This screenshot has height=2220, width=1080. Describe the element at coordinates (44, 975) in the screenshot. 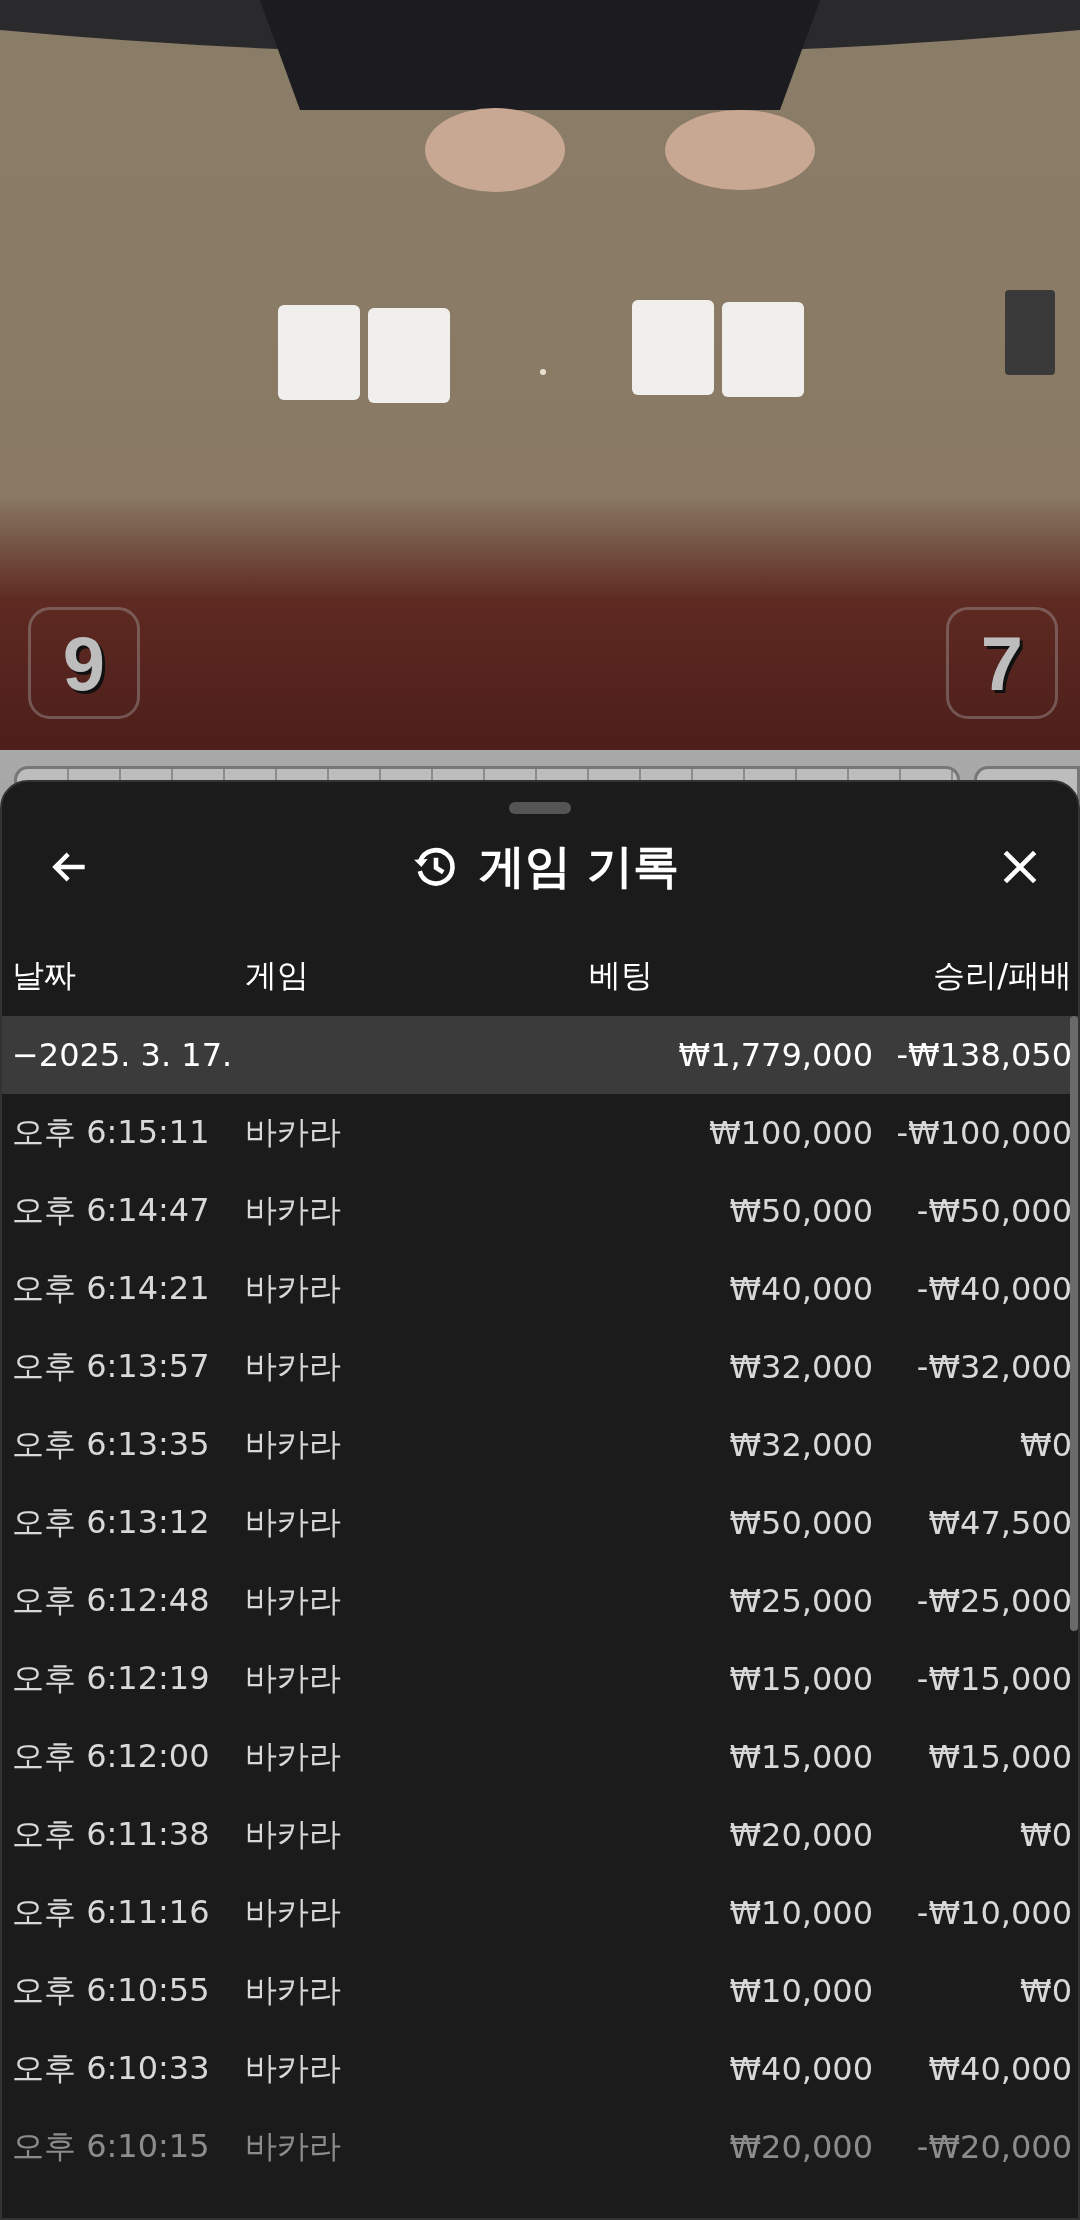

I see `column-header: 날짜` at that location.